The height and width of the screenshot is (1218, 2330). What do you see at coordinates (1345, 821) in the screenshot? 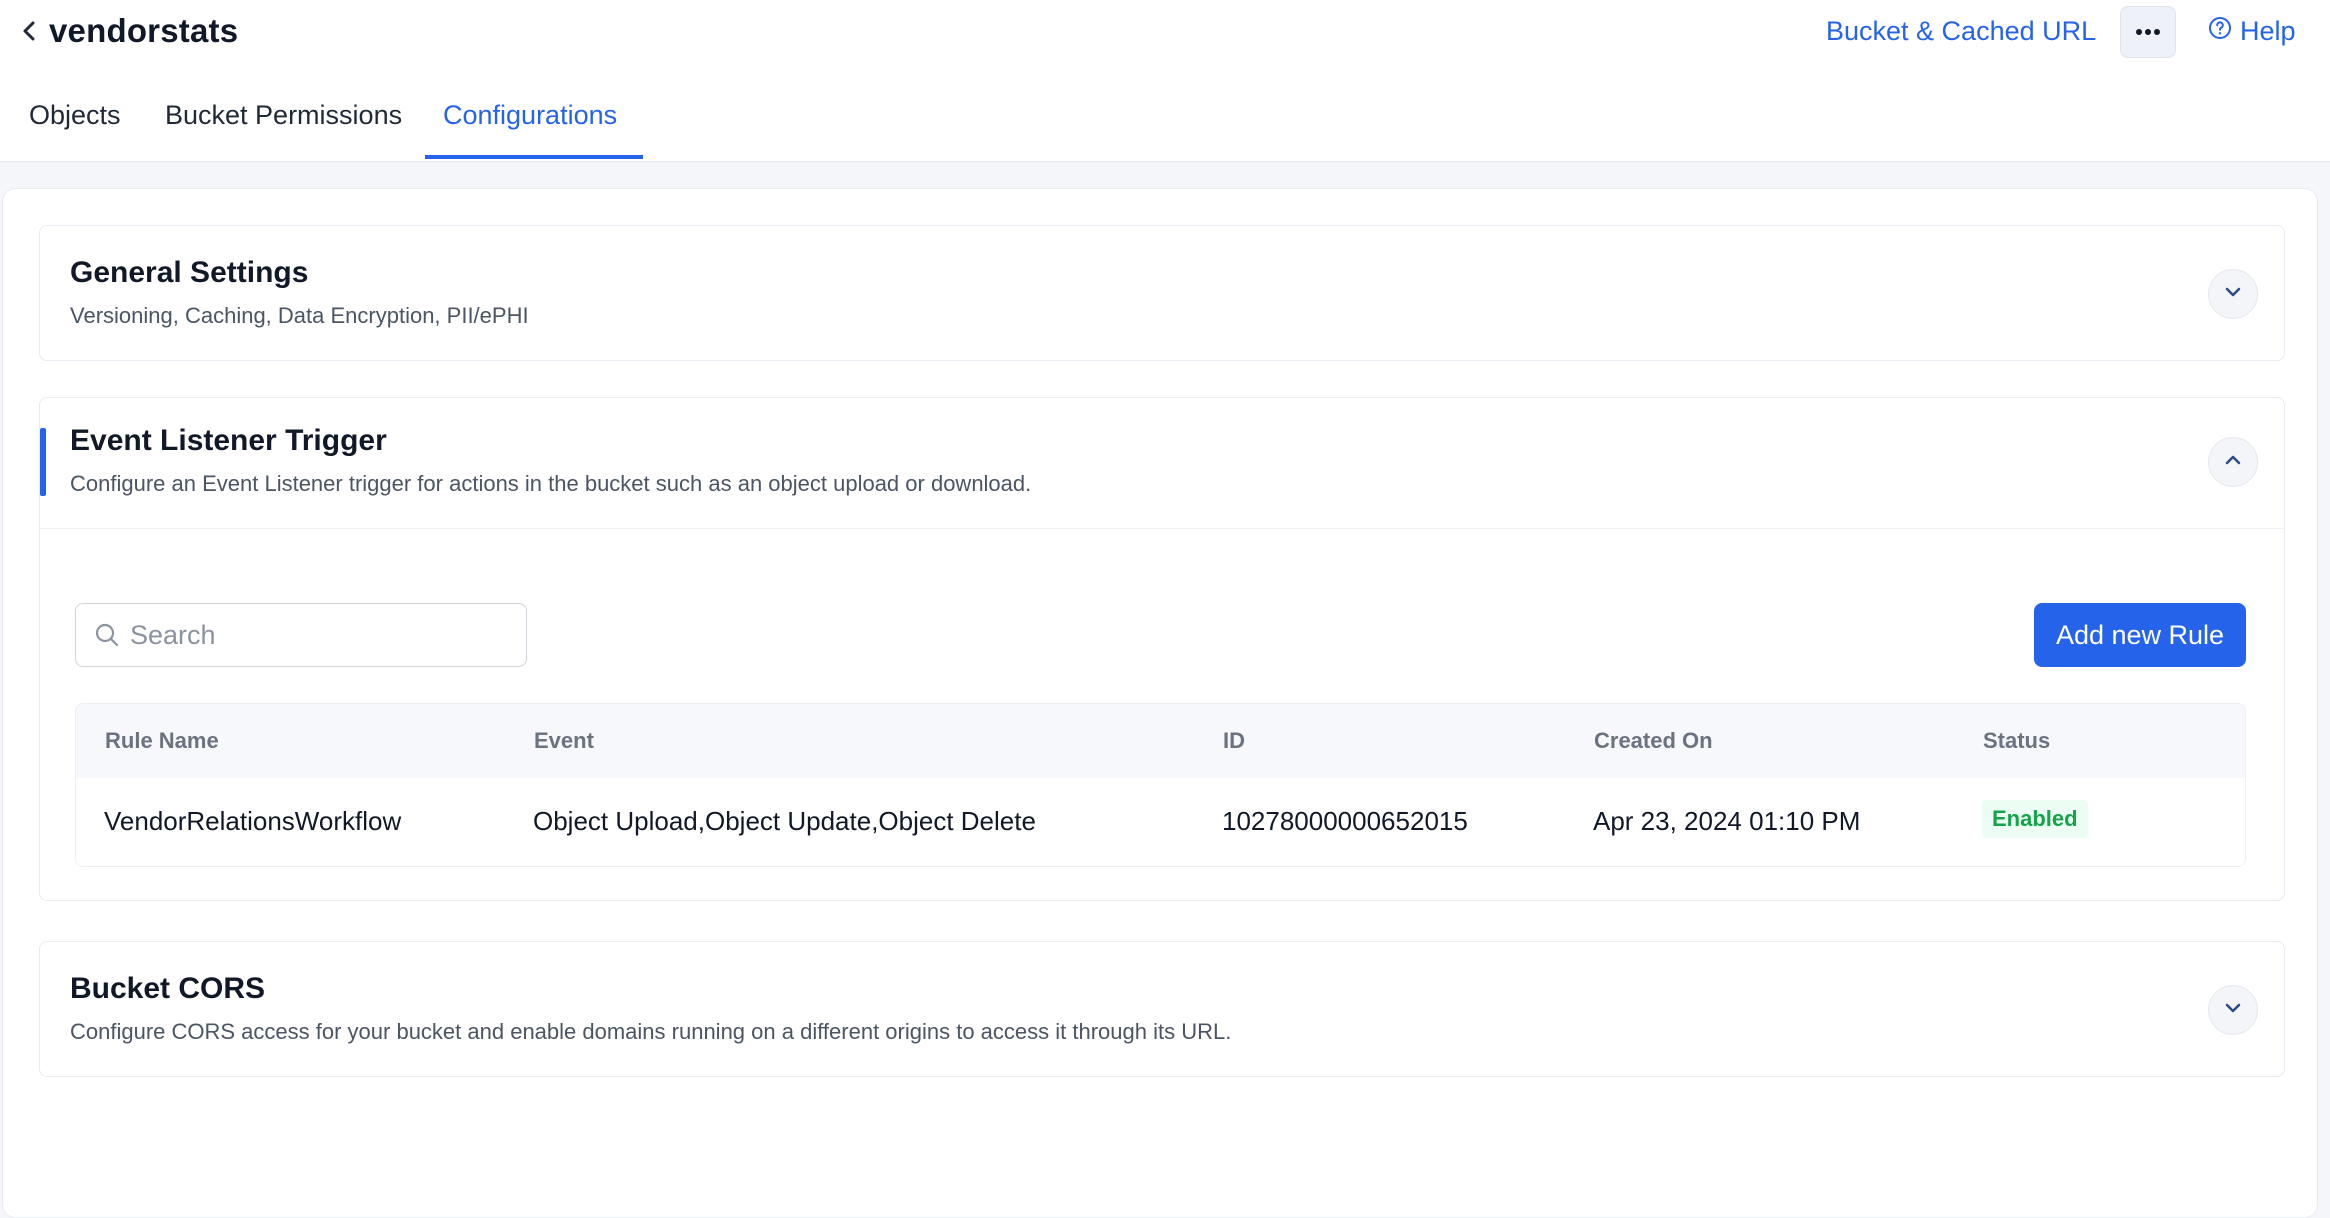
I see `id-cell: 10278000000652015` at bounding box center [1345, 821].